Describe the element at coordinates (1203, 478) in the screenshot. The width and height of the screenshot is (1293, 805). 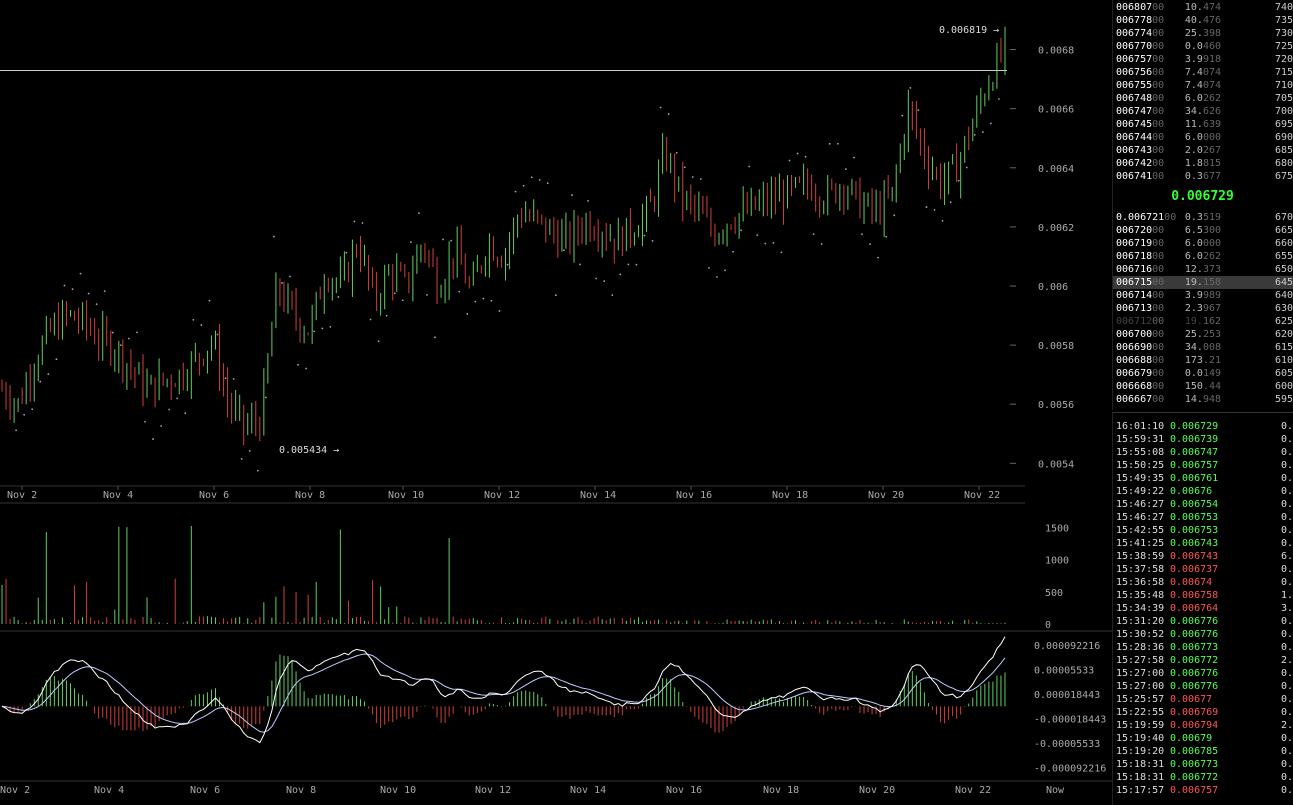
I see `trade-row: 15:49:35 0.006761 0.` at that location.